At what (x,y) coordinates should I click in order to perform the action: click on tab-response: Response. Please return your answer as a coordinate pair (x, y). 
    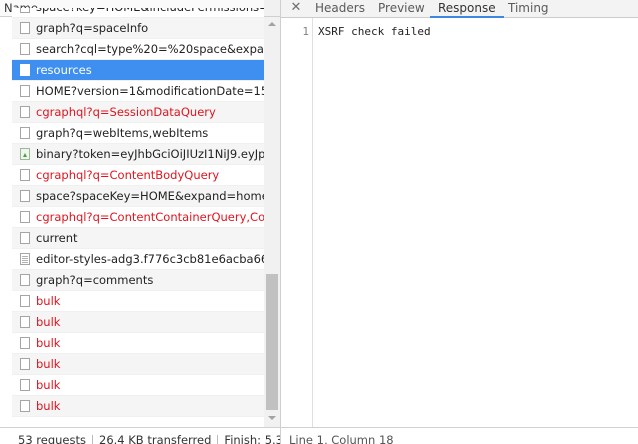
    Looking at the image, I should click on (467, 9).